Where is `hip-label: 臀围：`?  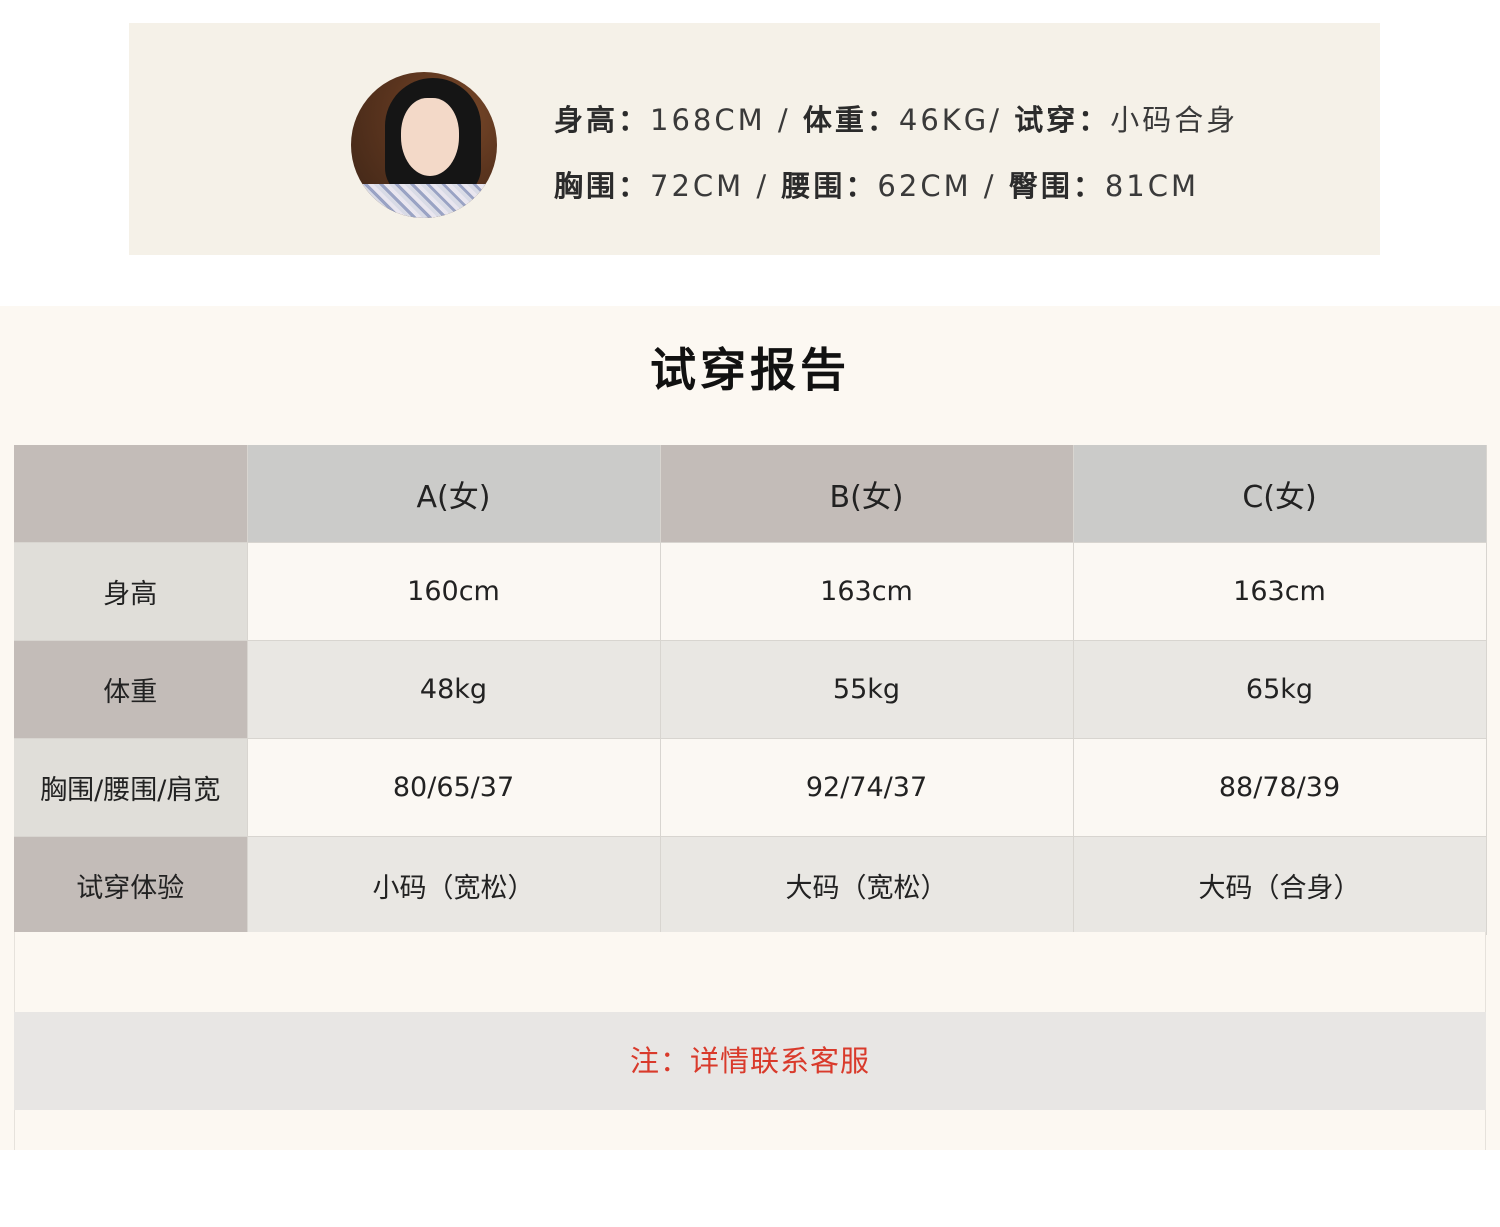
hip-label: 臀围： is located at coordinates (1056, 186).